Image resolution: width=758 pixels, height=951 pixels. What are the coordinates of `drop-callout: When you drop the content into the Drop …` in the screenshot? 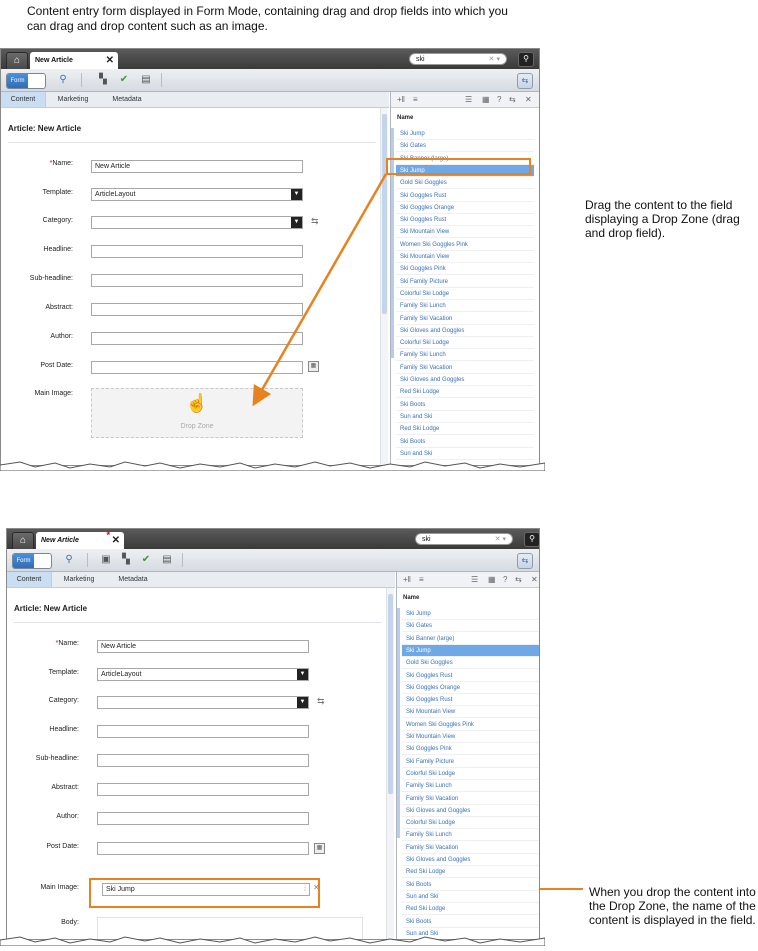 It's located at (672, 906).